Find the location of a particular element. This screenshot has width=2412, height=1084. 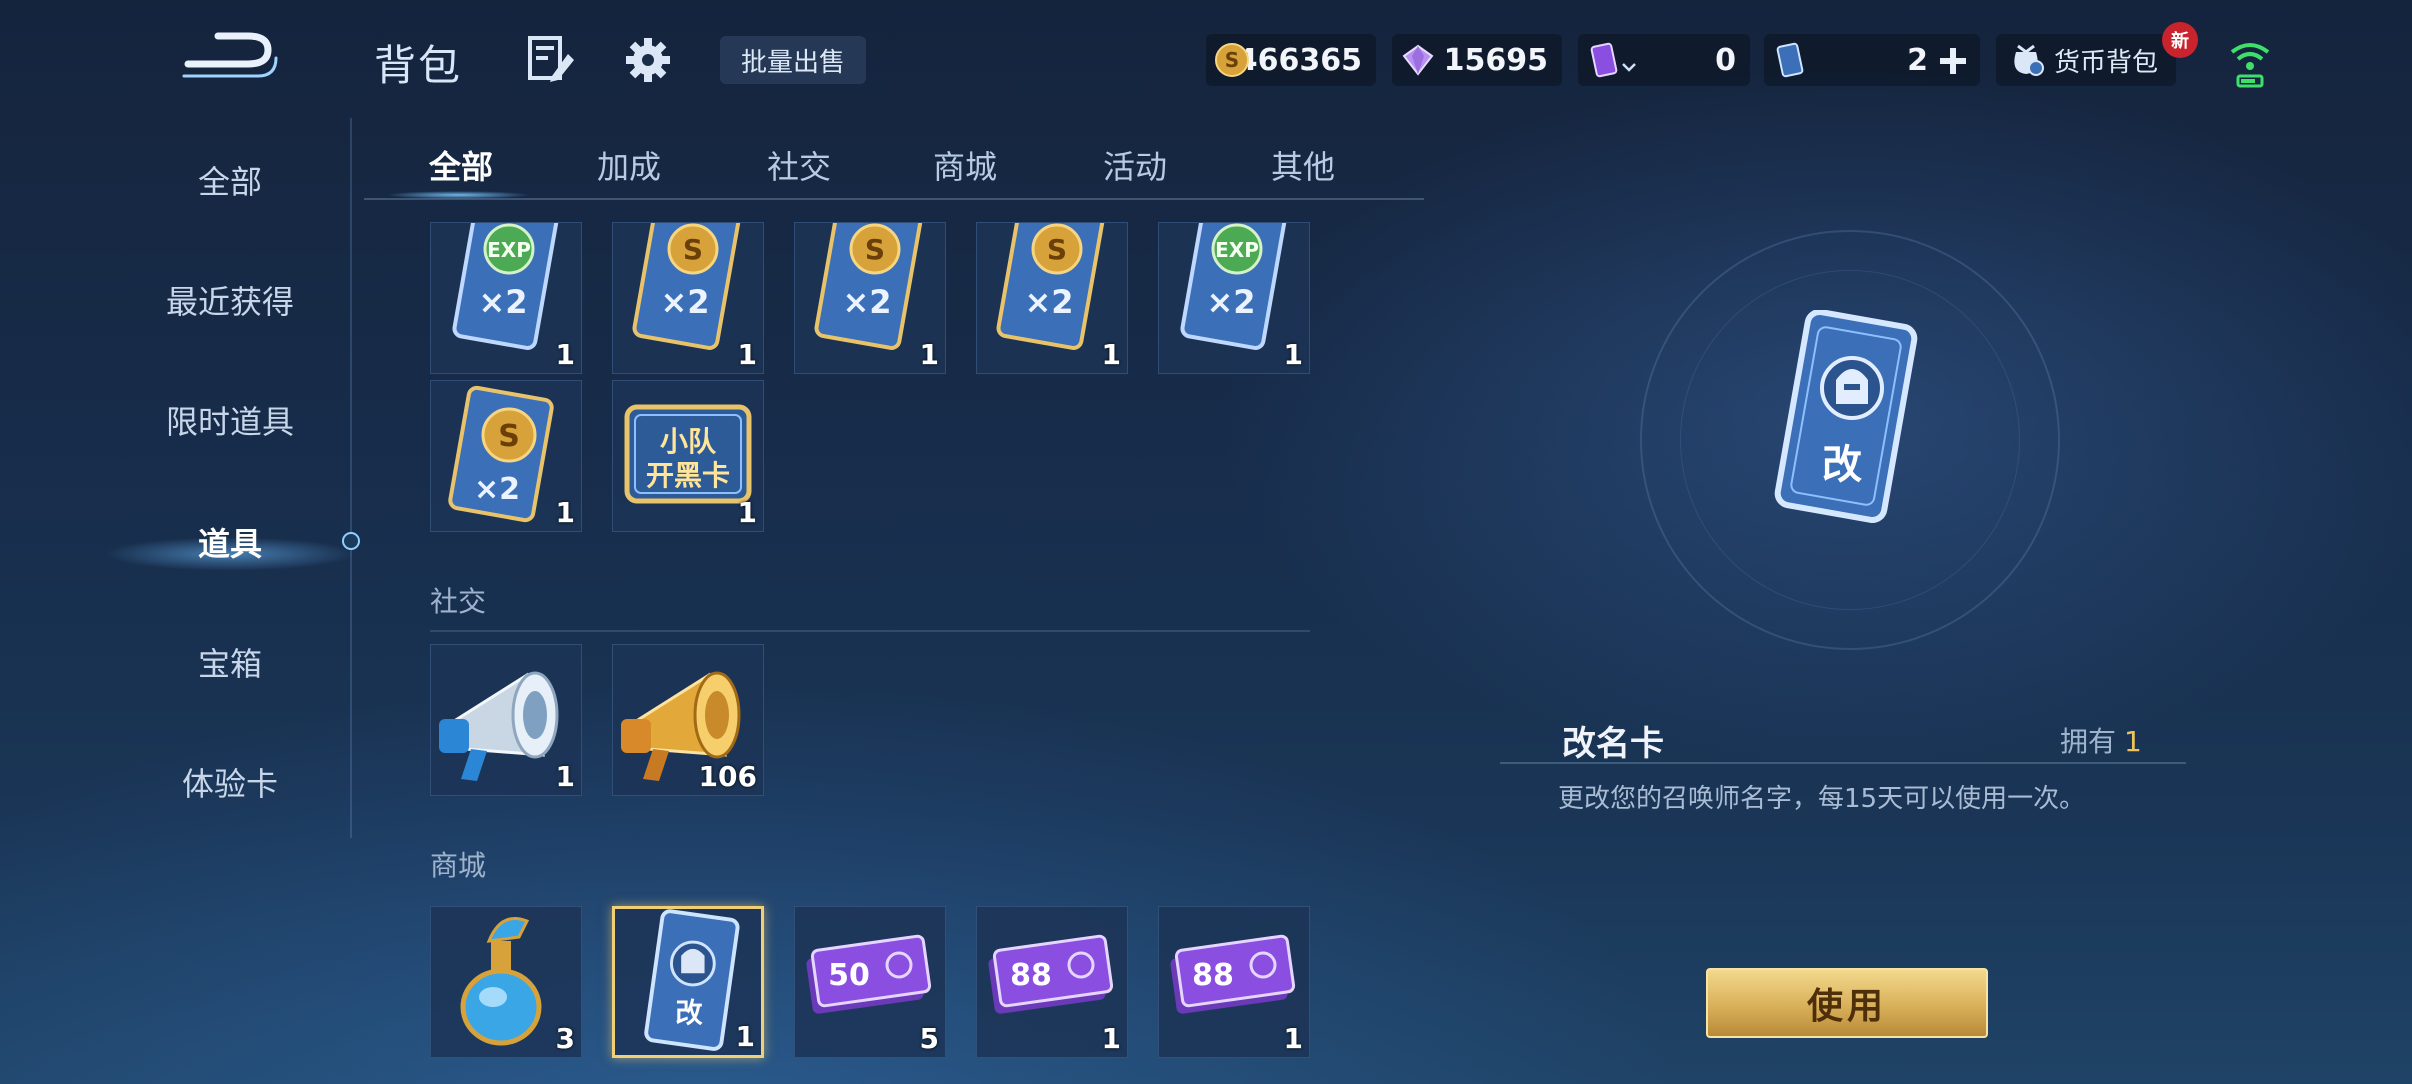

gold-amount: 466365 is located at coordinates (1299, 60).